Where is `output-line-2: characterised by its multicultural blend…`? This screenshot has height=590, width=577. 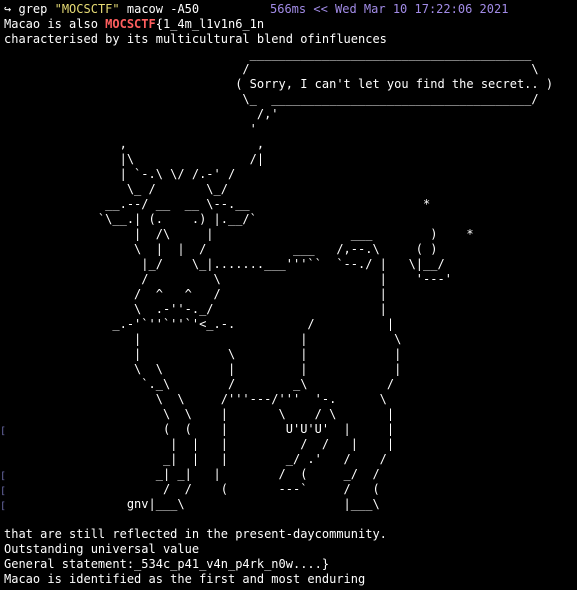
output-line-2: characterised by its multicultural blend… is located at coordinates (195, 39).